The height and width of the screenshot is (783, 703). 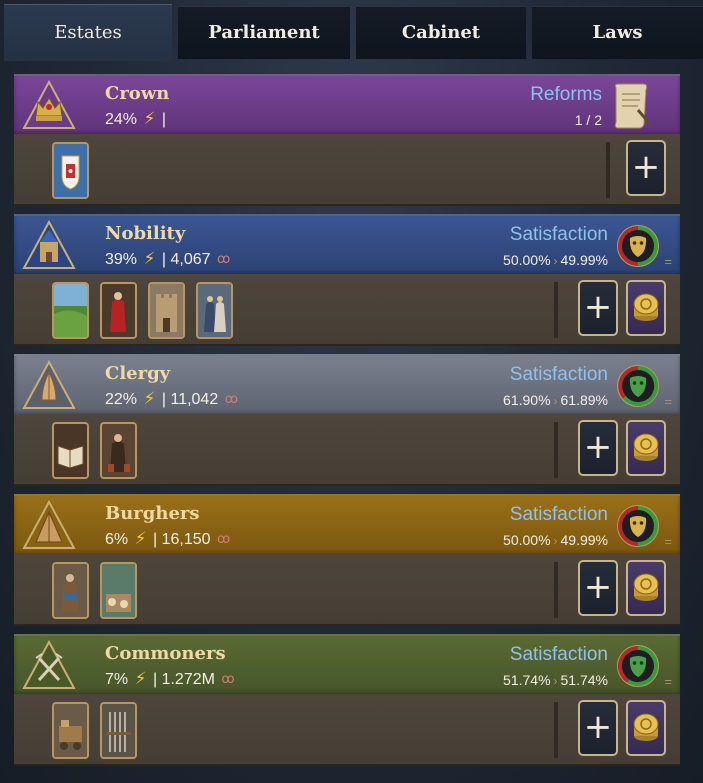 What do you see at coordinates (121, 119) in the screenshot?
I see `influence-value: 24%` at bounding box center [121, 119].